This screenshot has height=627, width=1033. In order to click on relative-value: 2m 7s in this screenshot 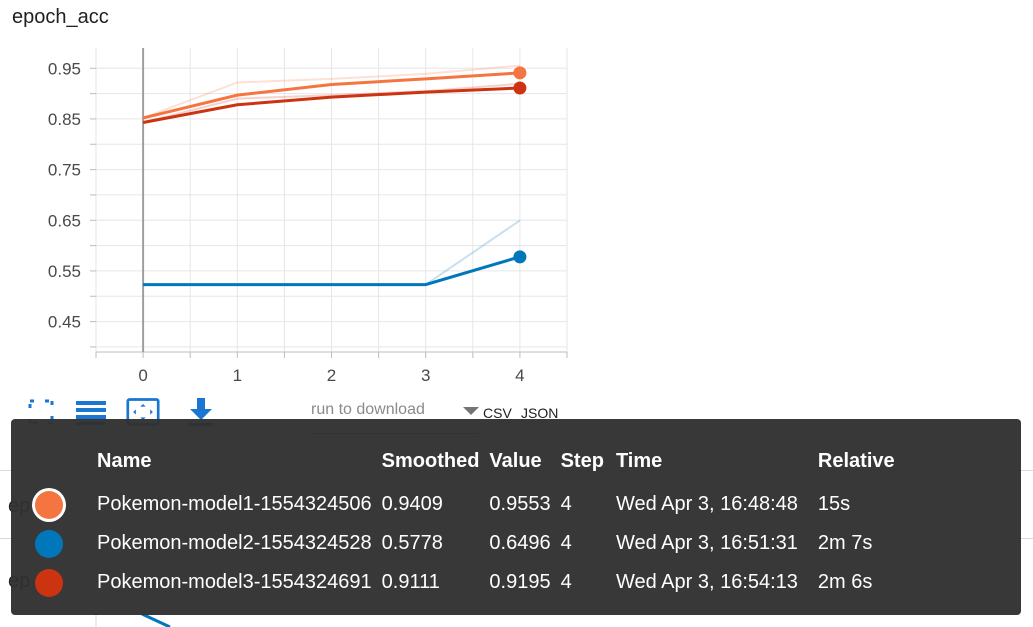, I will do `click(845, 543)`.